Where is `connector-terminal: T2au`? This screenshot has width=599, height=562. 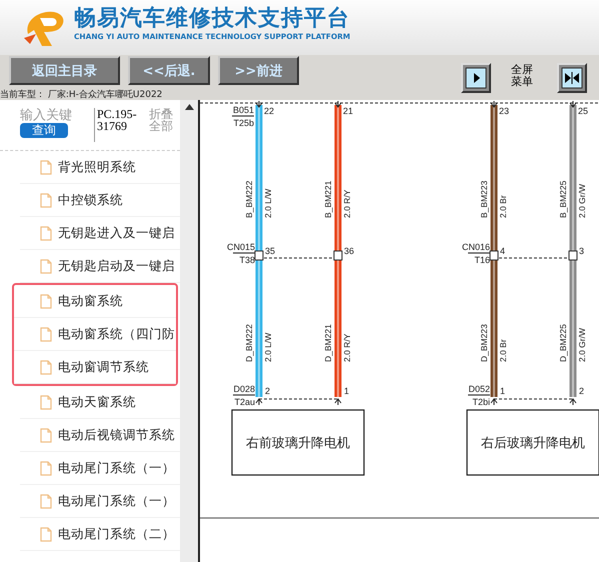
connector-terminal: T2au is located at coordinates (244, 402).